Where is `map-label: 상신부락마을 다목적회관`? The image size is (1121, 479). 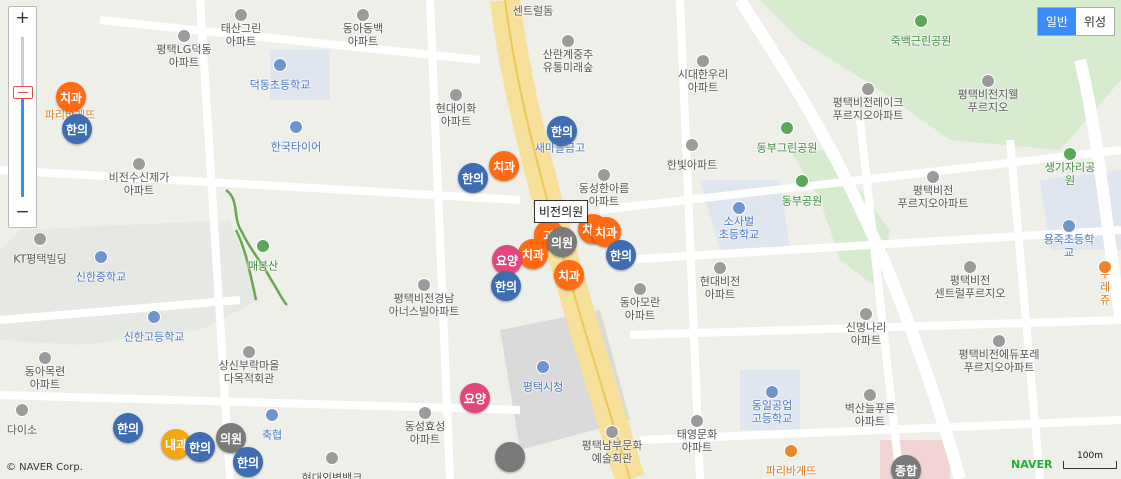
map-label: 상신부락마을 다목적회관 is located at coordinates (249, 372).